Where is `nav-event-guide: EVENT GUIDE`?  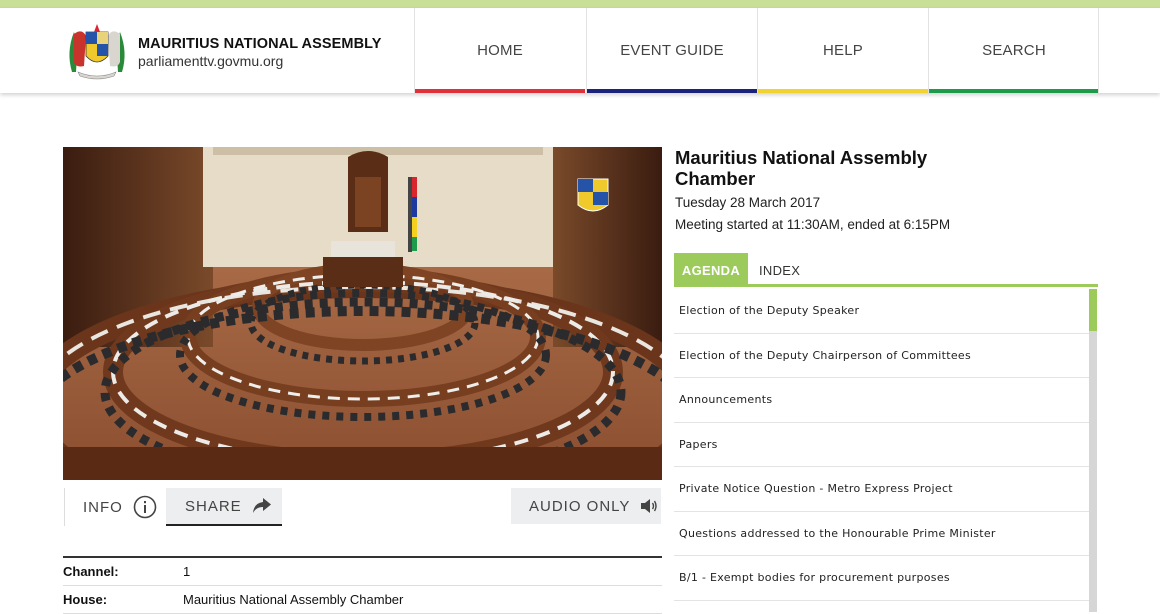 nav-event-guide: EVENT GUIDE is located at coordinates (671, 50).